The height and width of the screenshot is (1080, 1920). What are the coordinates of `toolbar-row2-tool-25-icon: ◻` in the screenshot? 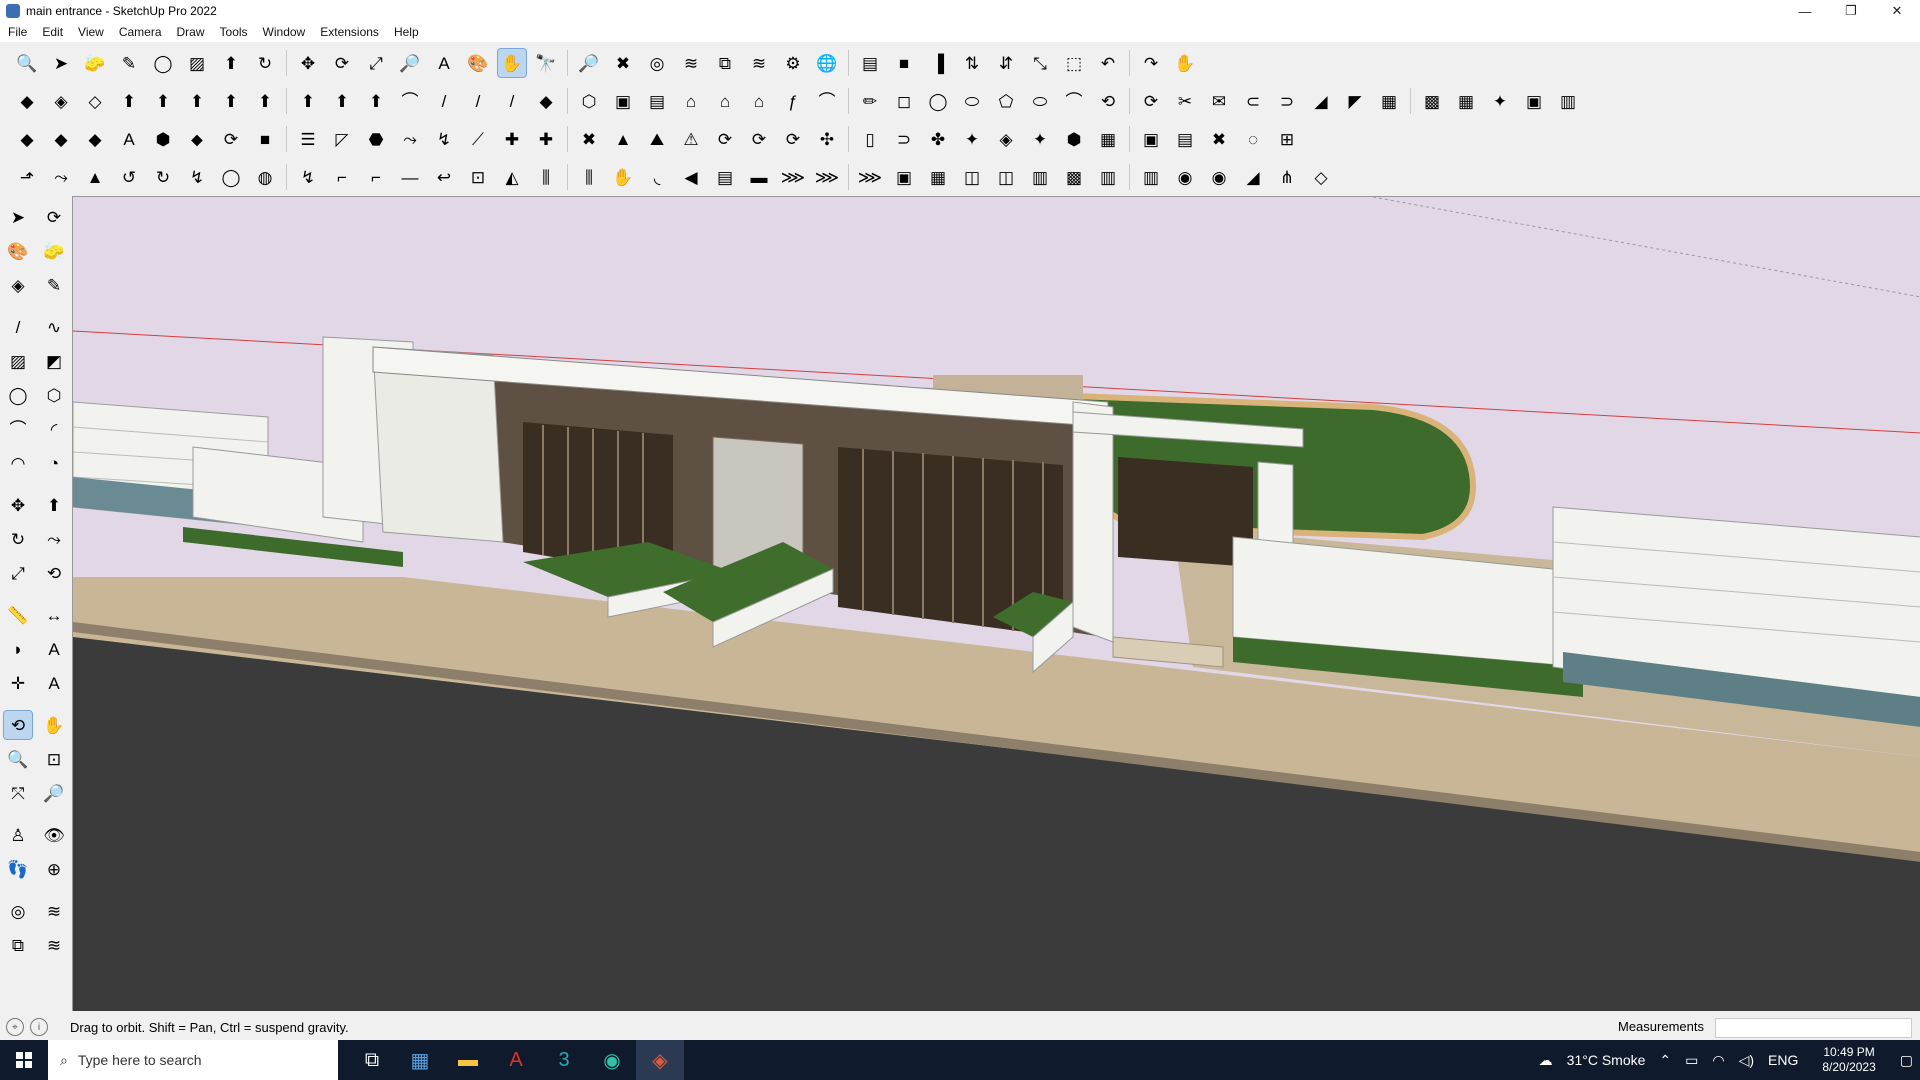 It's located at (904, 101).